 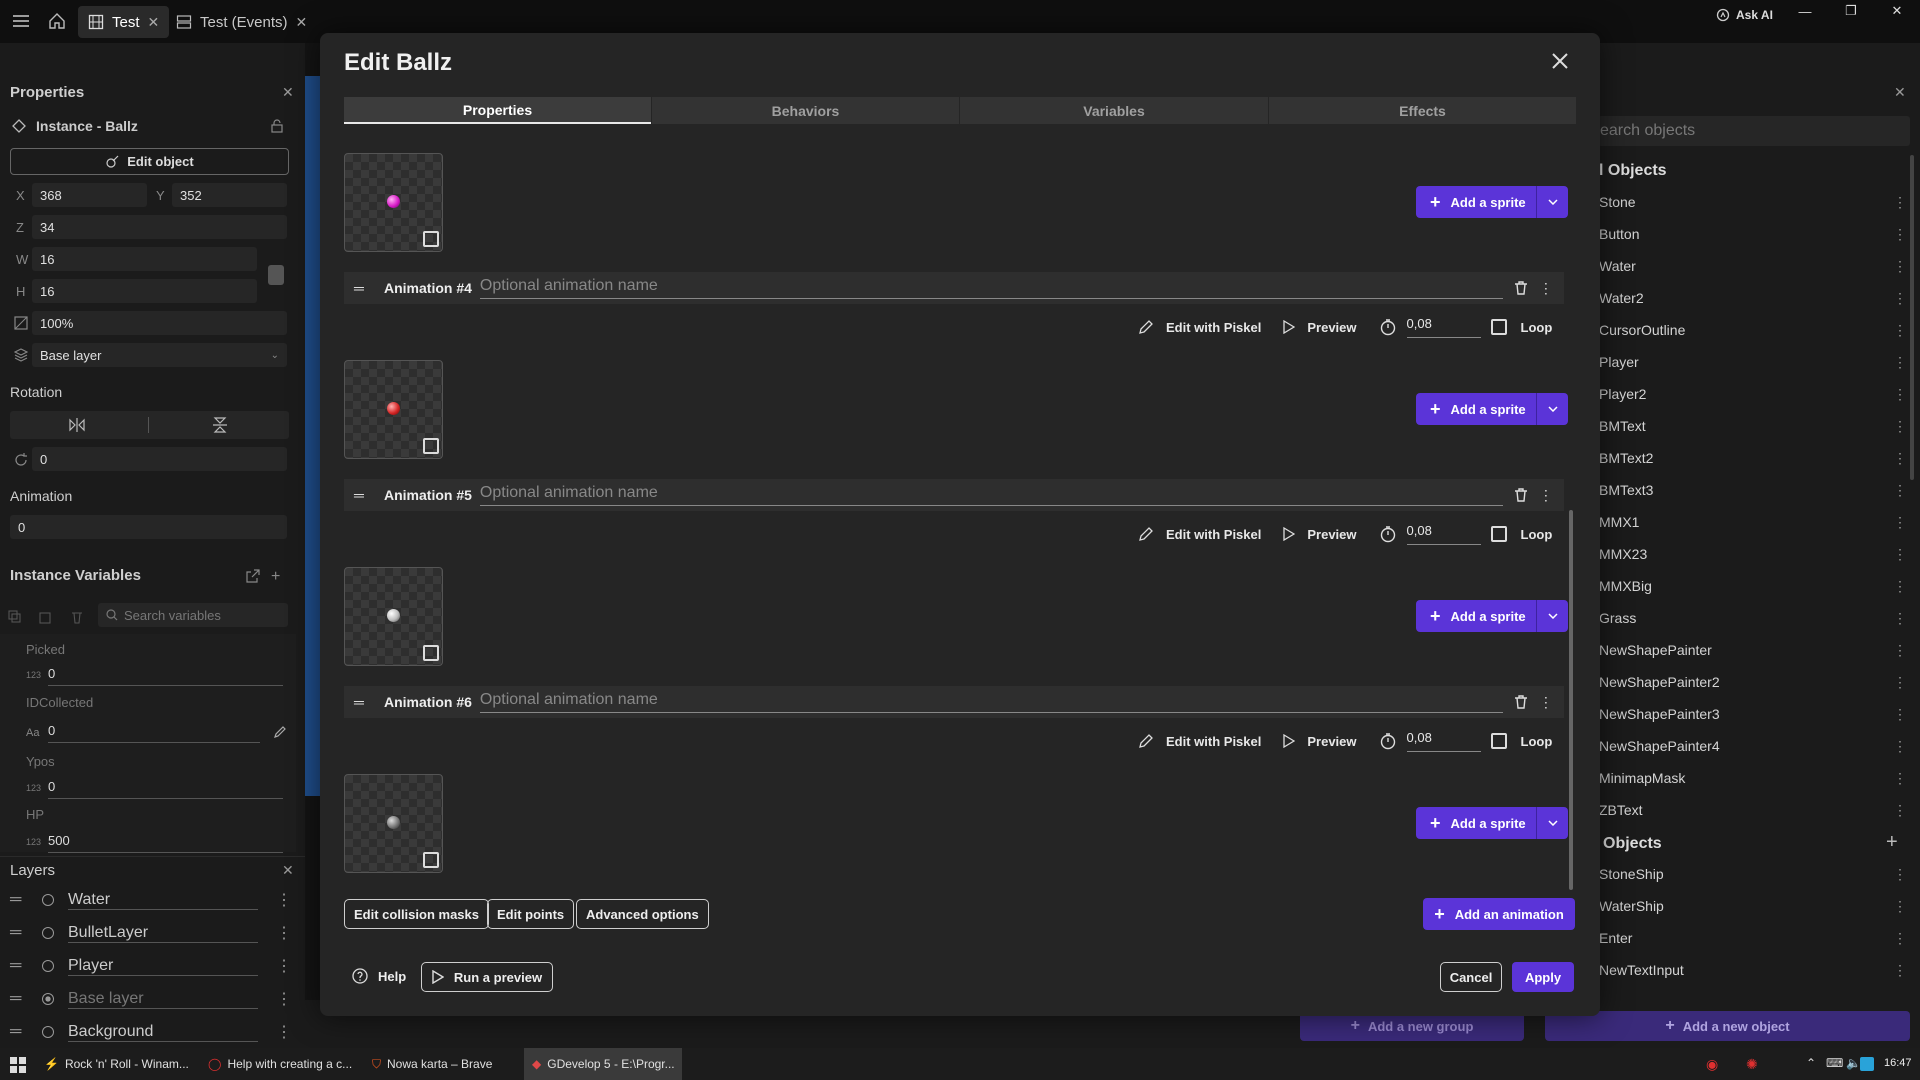 What do you see at coordinates (1659, 746) in the screenshot?
I see `object-item: NewShapePainter4` at bounding box center [1659, 746].